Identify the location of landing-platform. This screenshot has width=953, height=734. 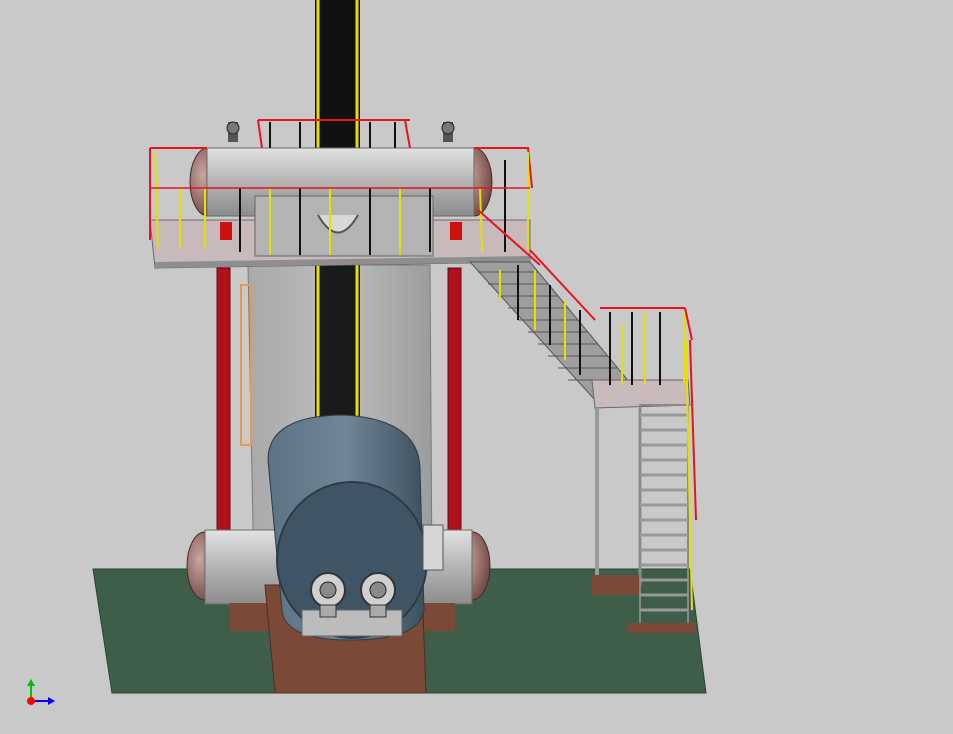
(642, 451).